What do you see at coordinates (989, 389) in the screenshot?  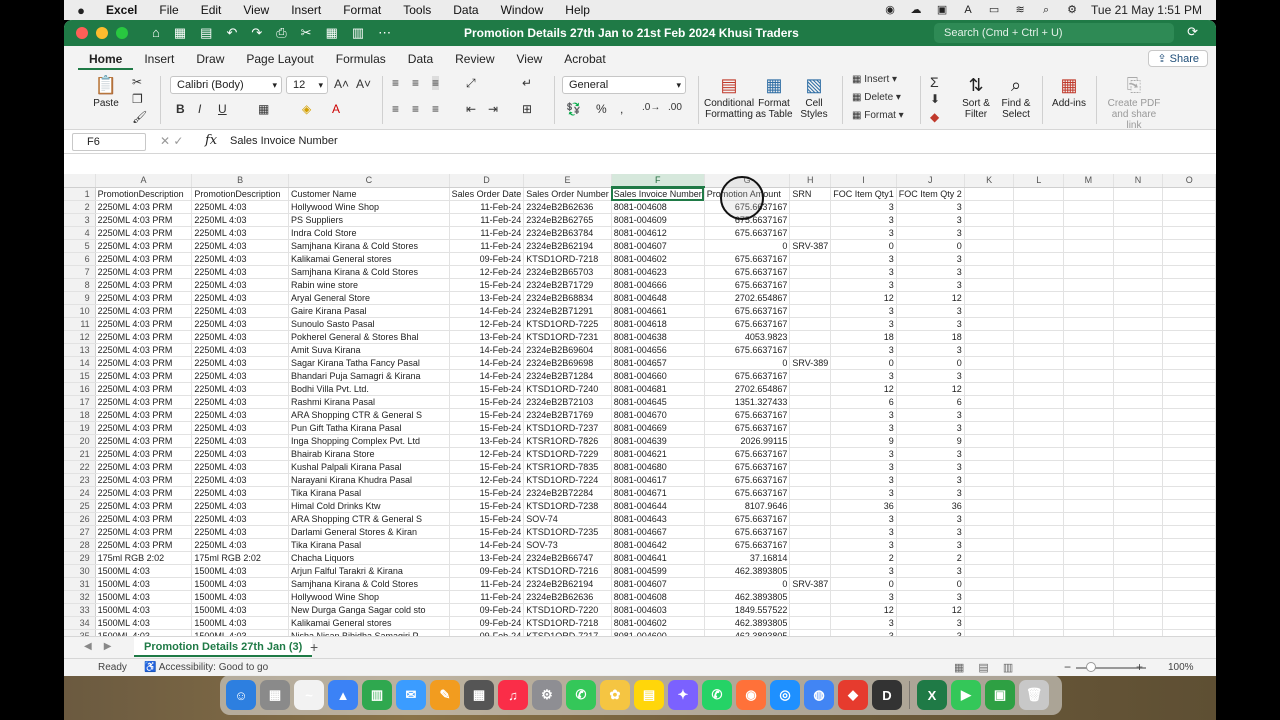 I see `cell-k16` at bounding box center [989, 389].